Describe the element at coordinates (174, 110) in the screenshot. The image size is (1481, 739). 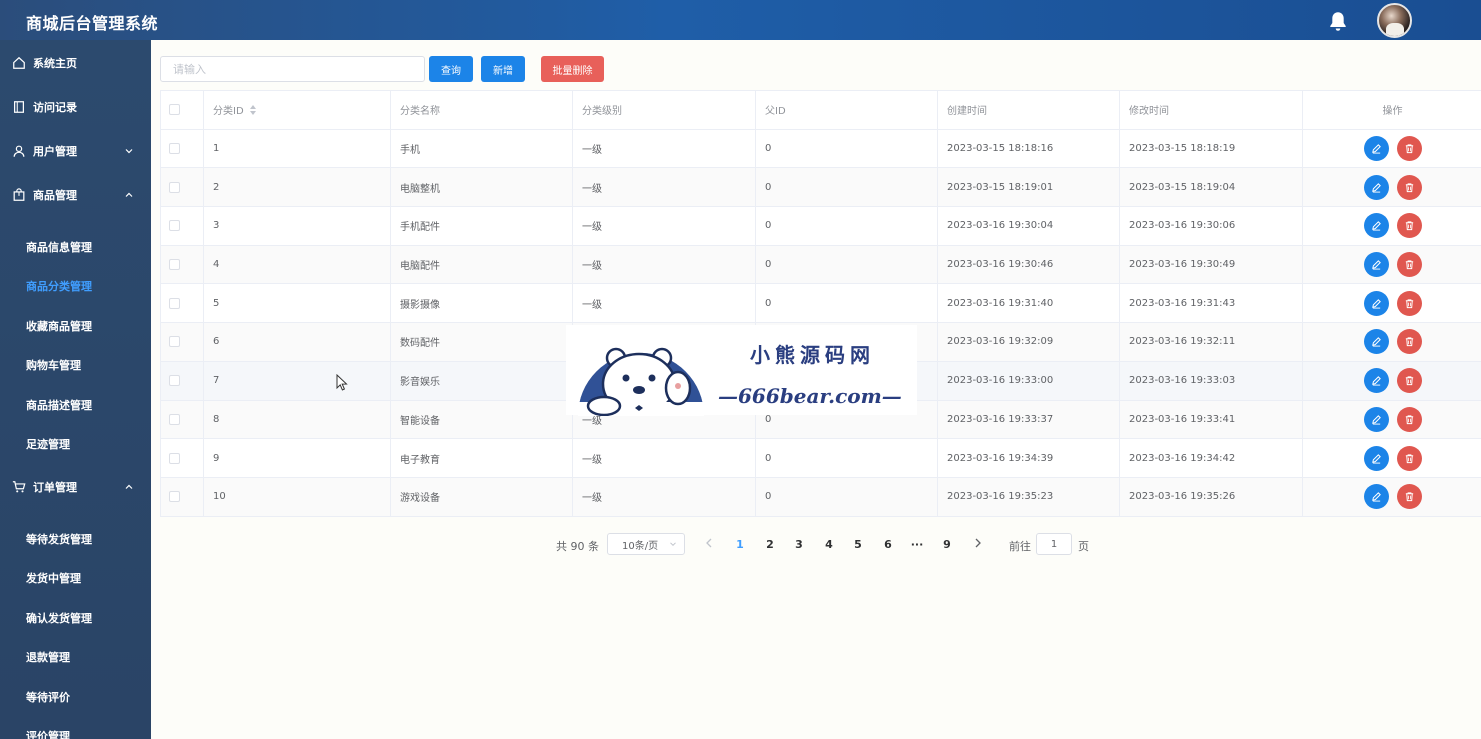
I see `select-all-checkbox` at that location.